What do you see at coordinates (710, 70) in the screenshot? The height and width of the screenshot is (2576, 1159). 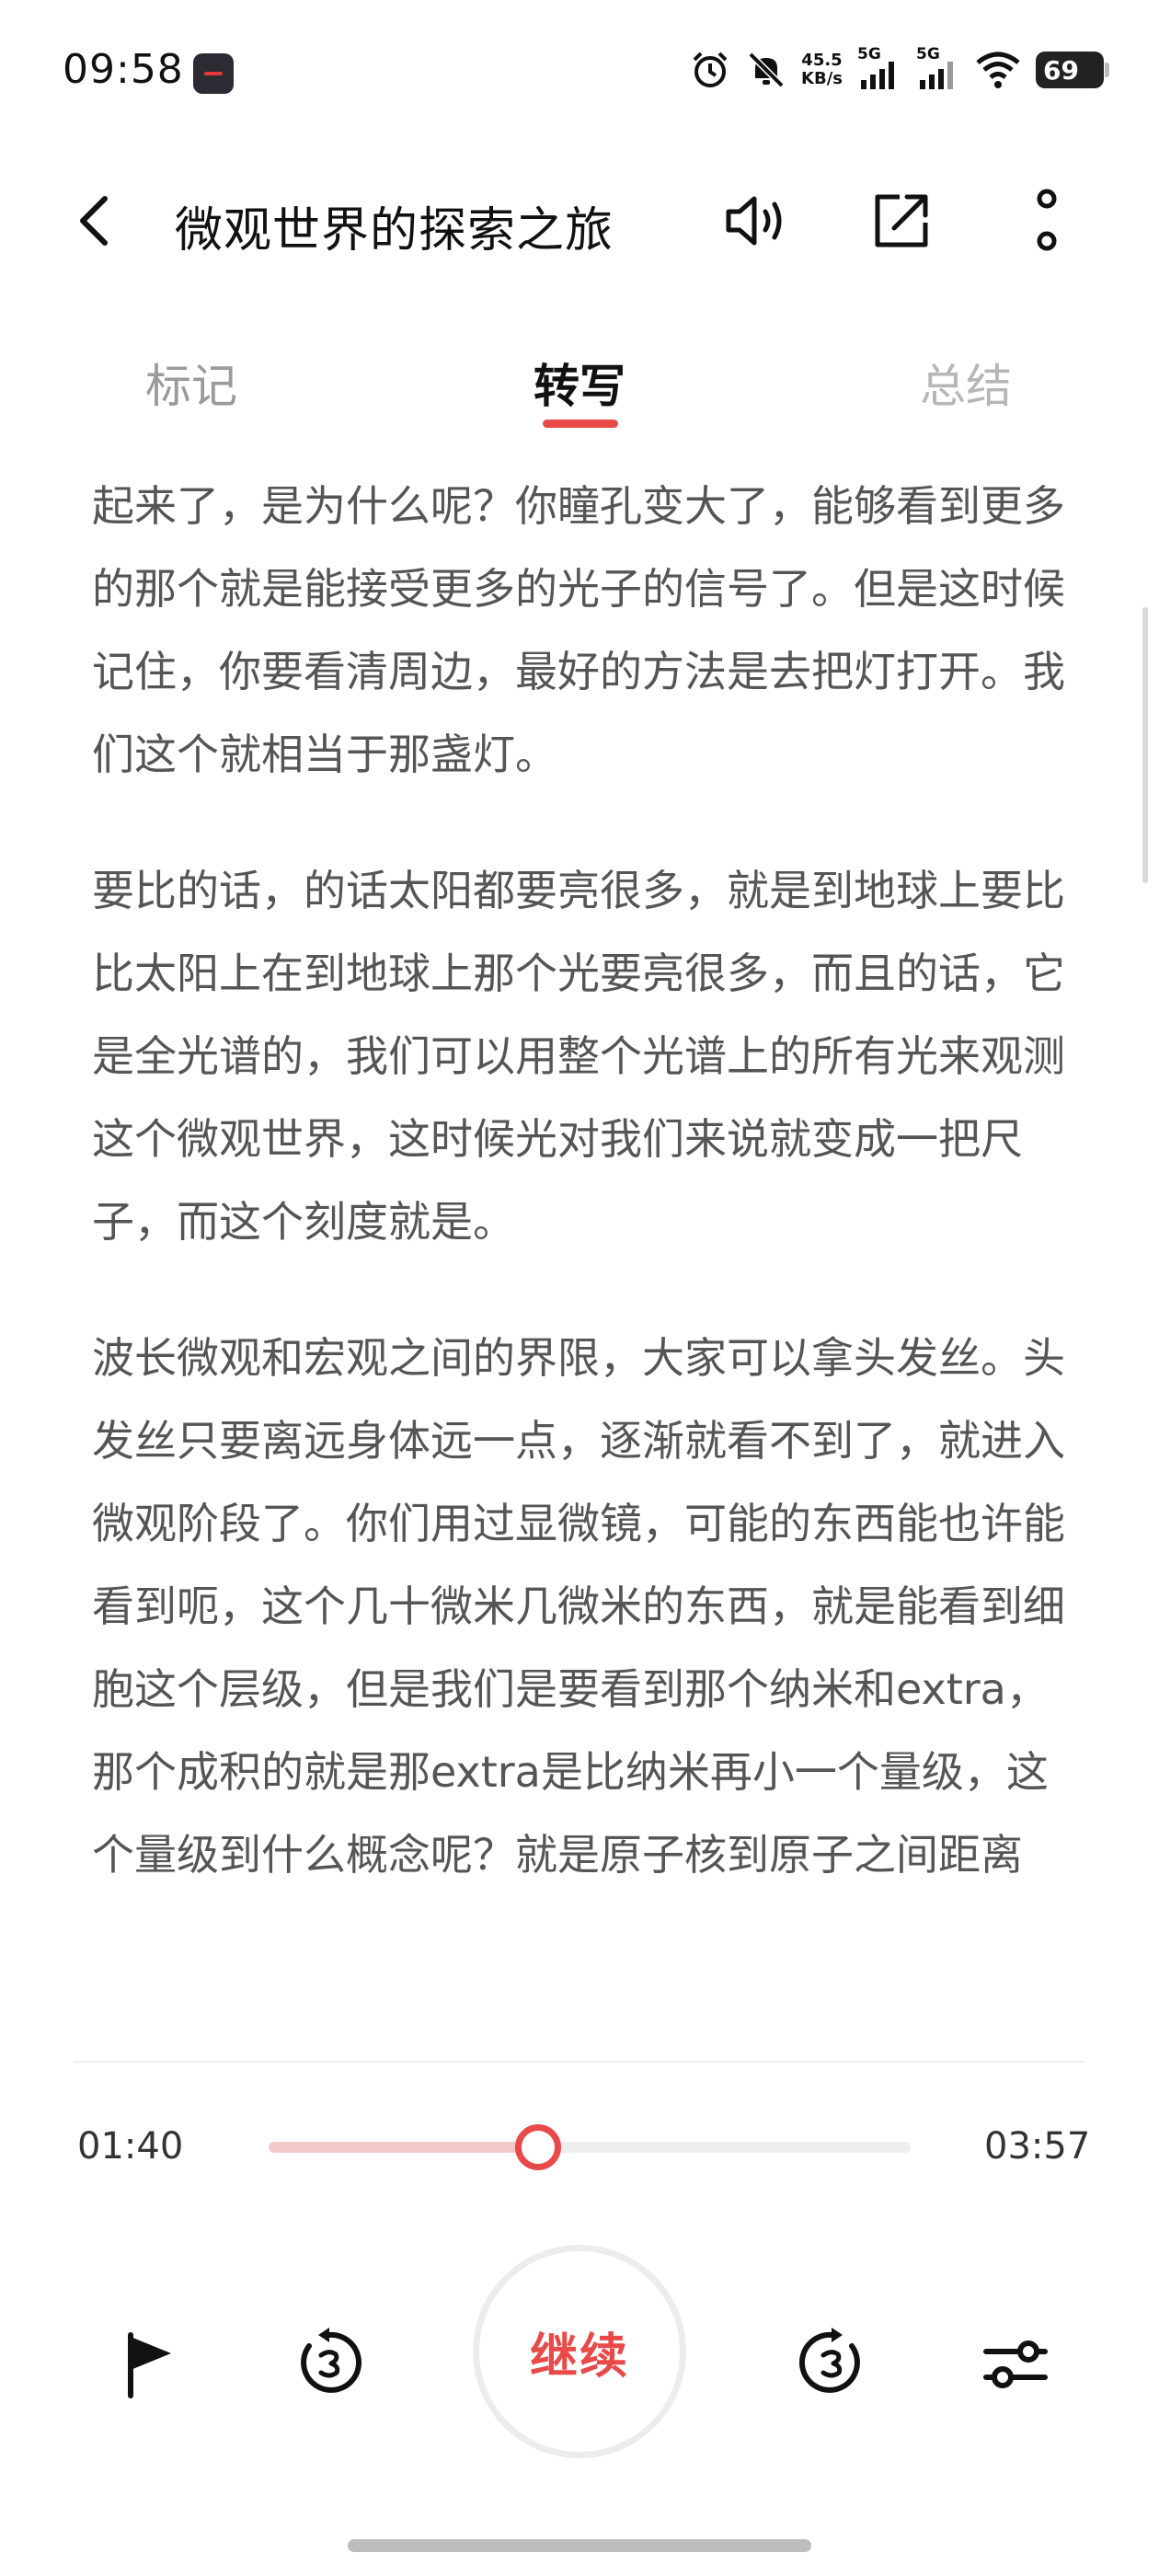 I see `alarm-icon` at bounding box center [710, 70].